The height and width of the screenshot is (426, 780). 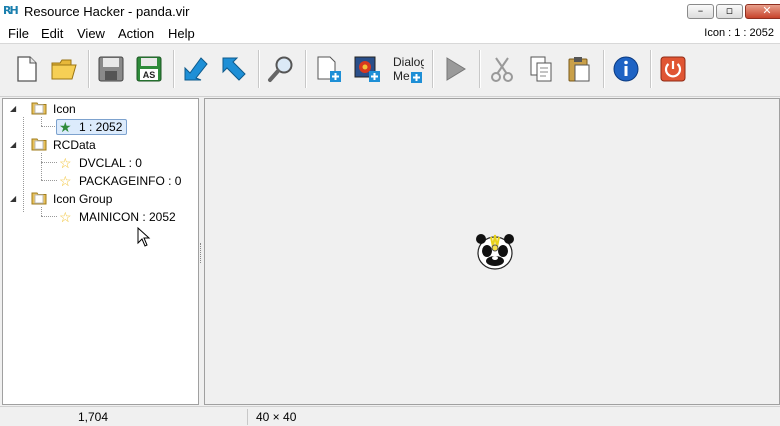 What do you see at coordinates (64, 69) in the screenshot?
I see `open-folder-icon` at bounding box center [64, 69].